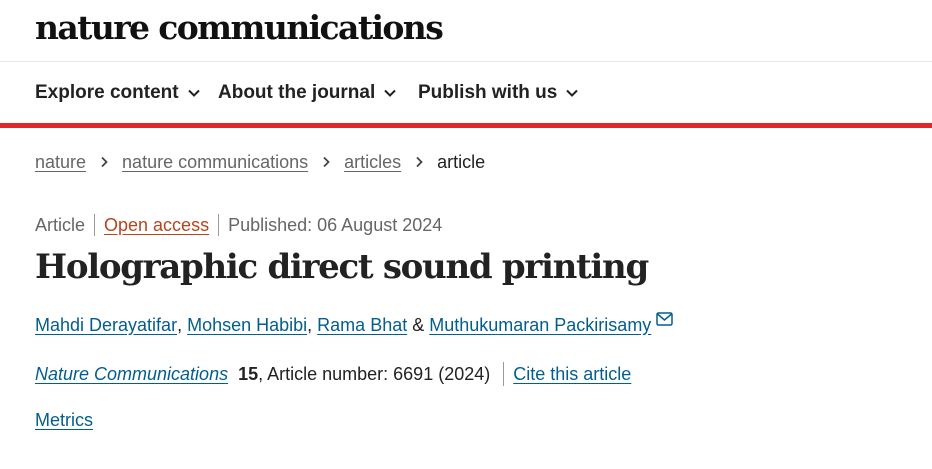  Describe the element at coordinates (540, 325) in the screenshot. I see `author-link: Muthukumaran Packirisamy` at that location.